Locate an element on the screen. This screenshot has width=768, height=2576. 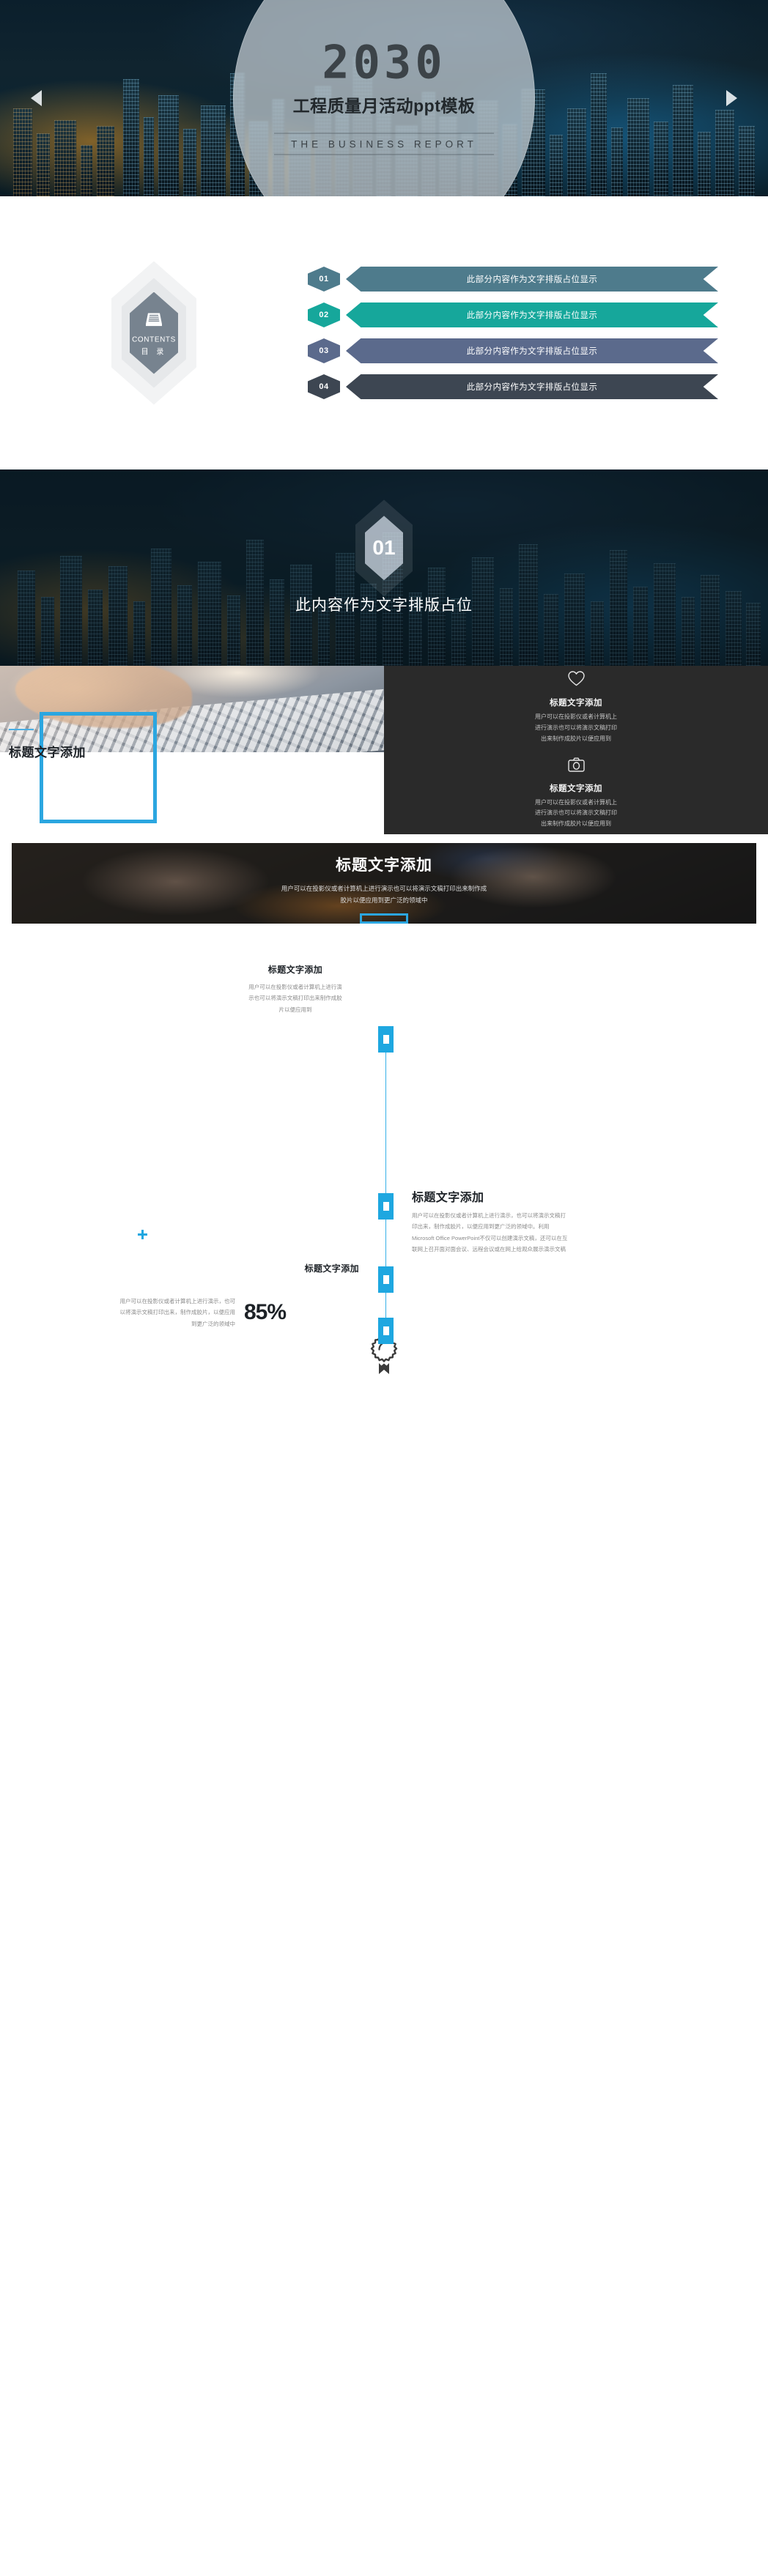
contents-item-number: 02 is located at coordinates (324, 314).